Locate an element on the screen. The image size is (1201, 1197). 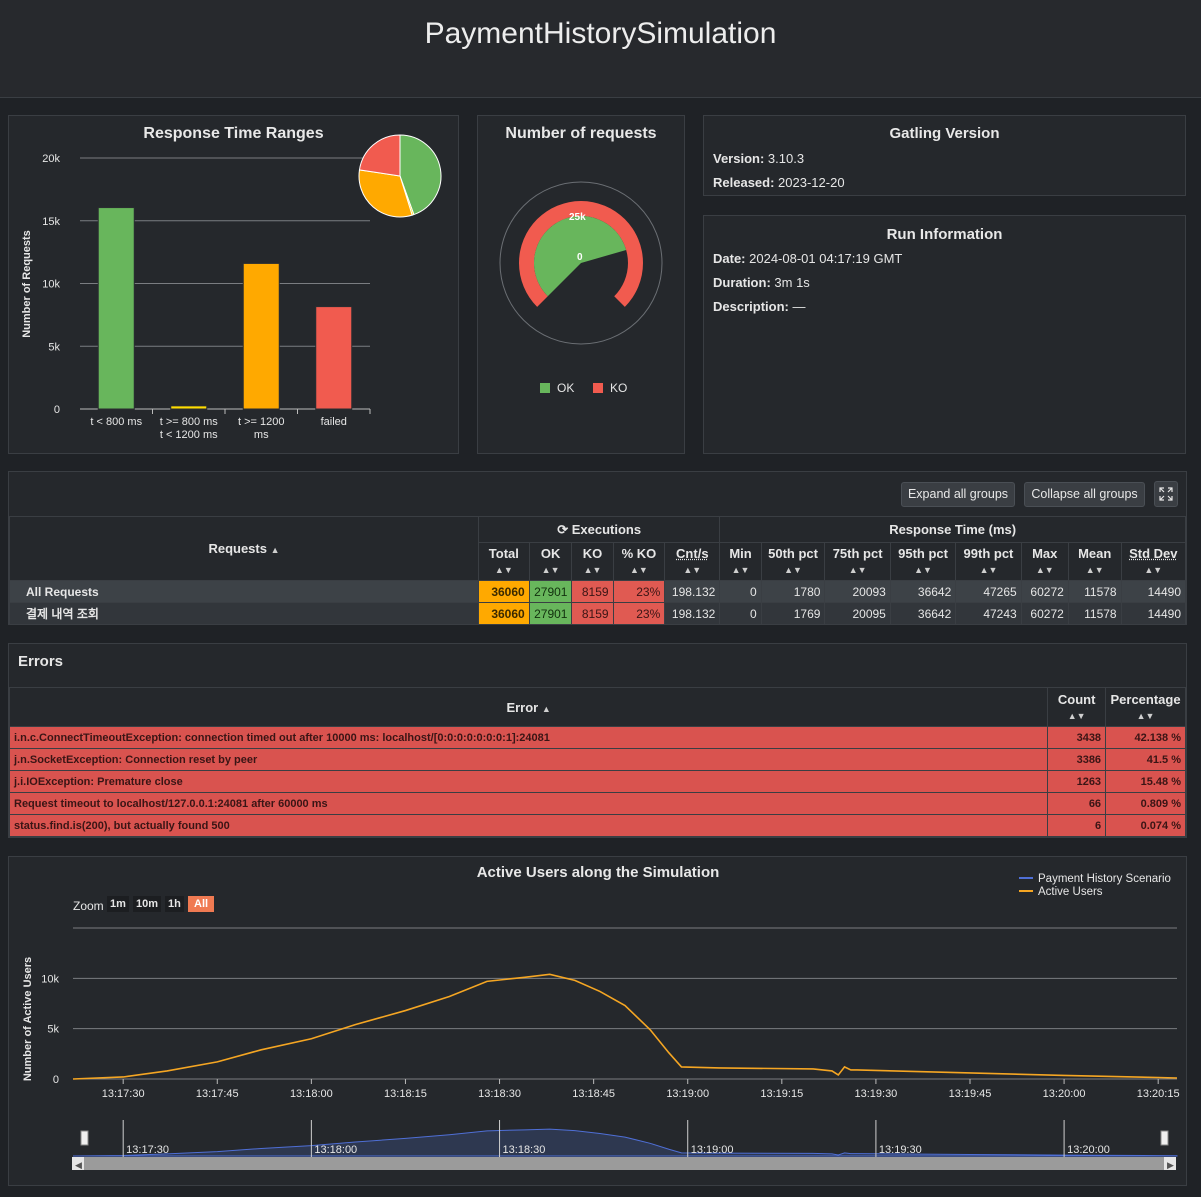
collapse-all-groups-button: Collapse all groups is located at coordinates (1084, 494).